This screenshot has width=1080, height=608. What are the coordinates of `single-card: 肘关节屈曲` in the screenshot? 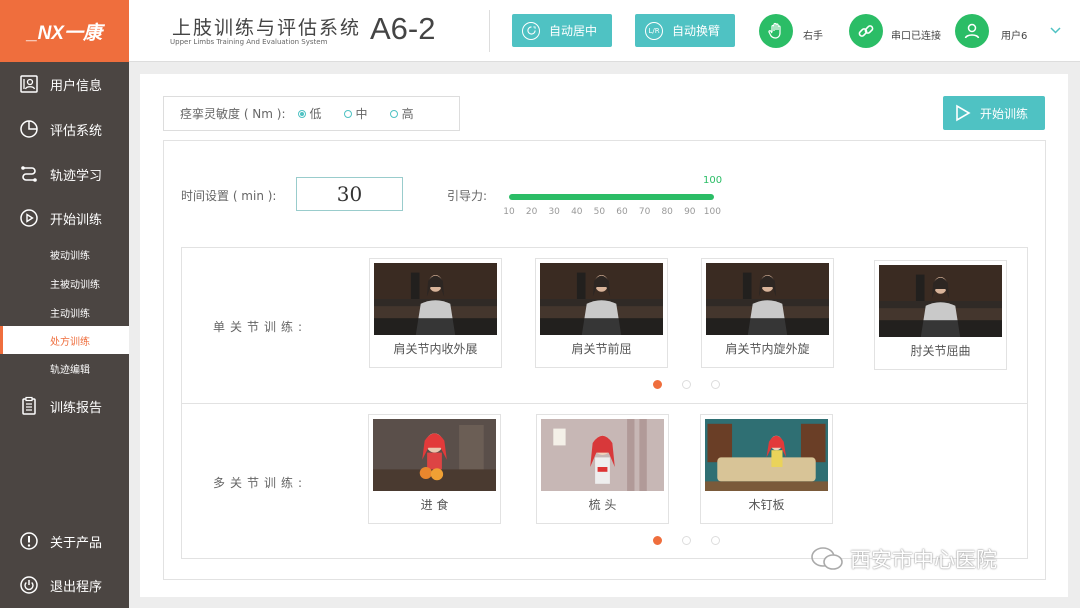 It's located at (940, 315).